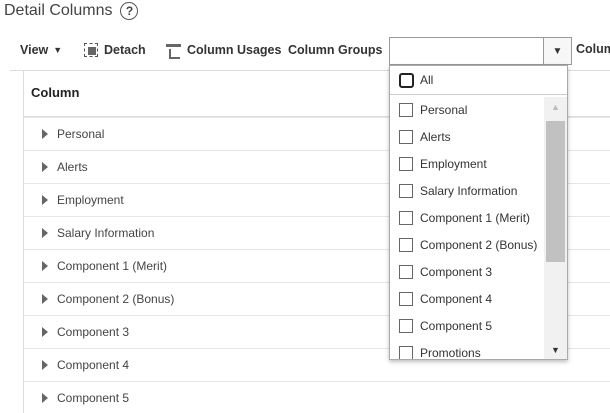  I want to click on column-usages-button: Column Usages, so click(227, 51).